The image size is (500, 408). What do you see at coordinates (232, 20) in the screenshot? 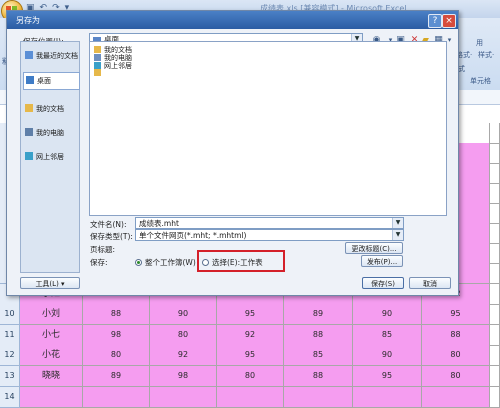
I see `dialog-title-bar: 另存为 ? ×` at bounding box center [232, 20].